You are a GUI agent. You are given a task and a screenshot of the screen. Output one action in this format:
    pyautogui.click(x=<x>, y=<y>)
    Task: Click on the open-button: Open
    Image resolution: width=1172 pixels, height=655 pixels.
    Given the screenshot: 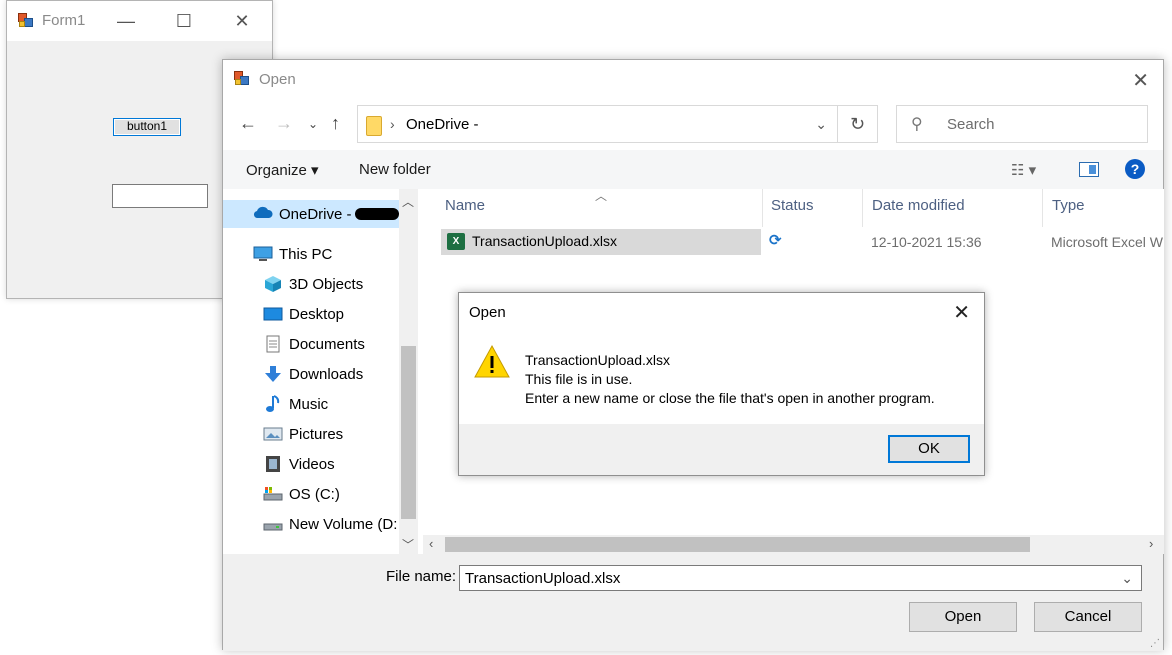 What is the action you would take?
    pyautogui.click(x=963, y=617)
    